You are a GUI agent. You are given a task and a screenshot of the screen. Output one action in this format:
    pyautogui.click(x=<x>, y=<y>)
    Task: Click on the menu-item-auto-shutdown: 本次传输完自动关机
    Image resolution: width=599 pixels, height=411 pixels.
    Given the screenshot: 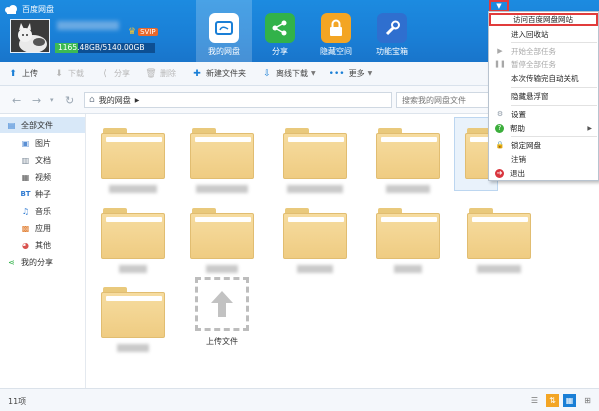 What is the action you would take?
    pyautogui.click(x=543, y=78)
    